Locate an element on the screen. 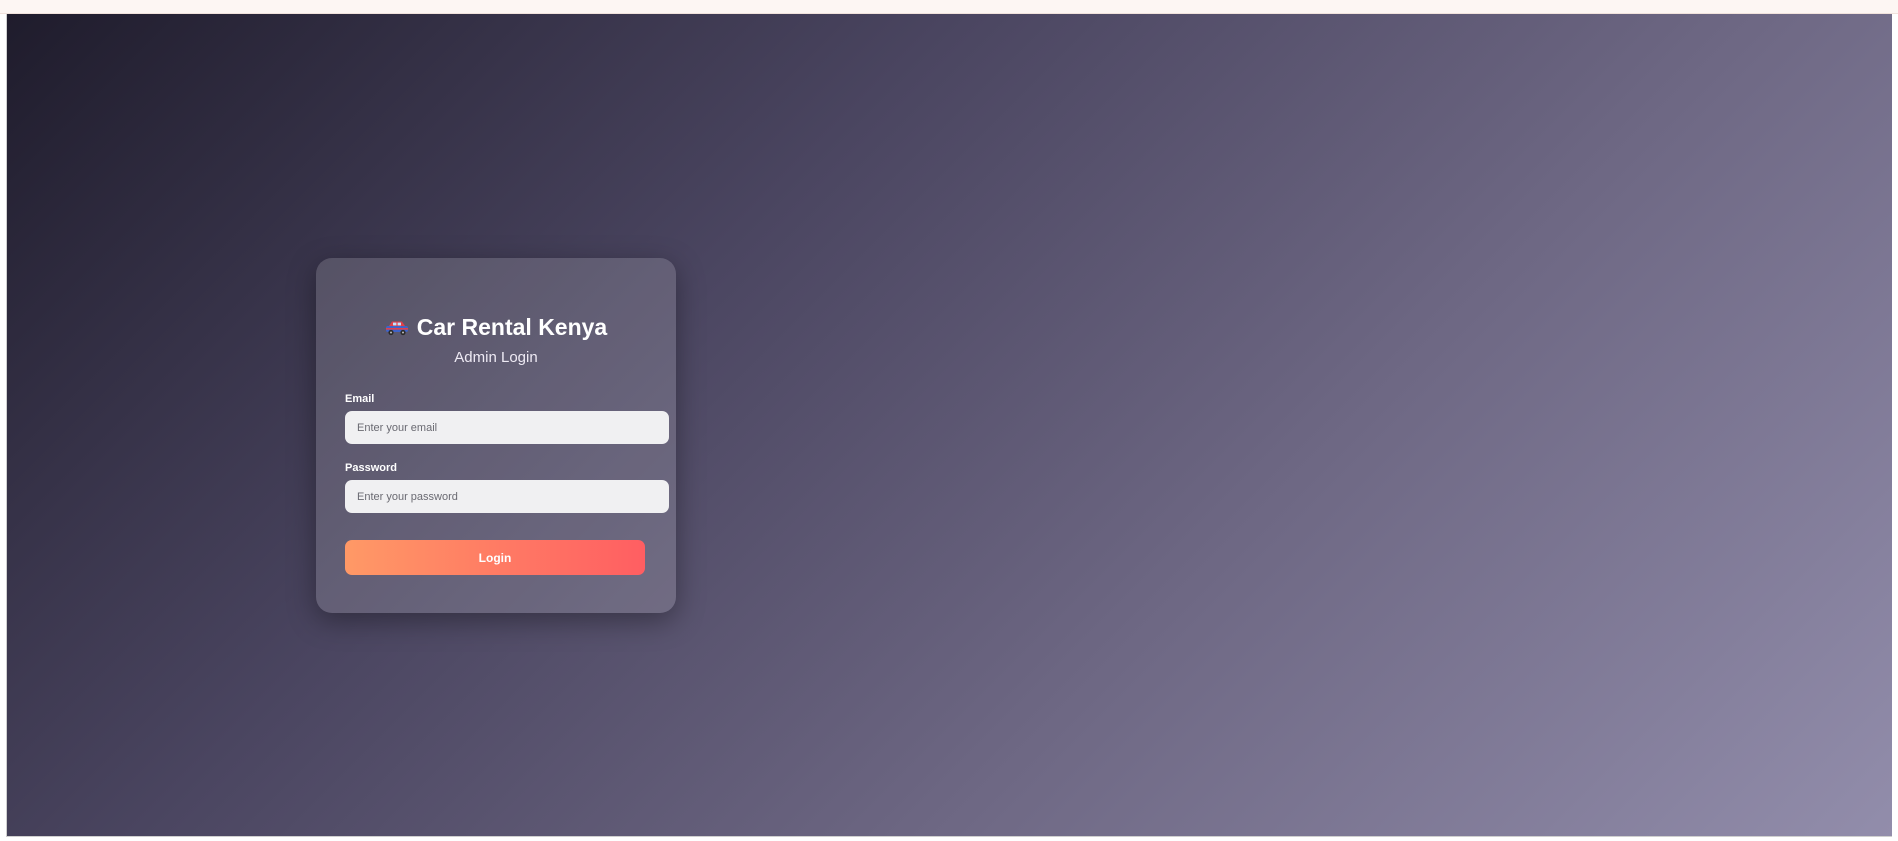 This screenshot has height=841, width=1898. password-field is located at coordinates (507, 496).